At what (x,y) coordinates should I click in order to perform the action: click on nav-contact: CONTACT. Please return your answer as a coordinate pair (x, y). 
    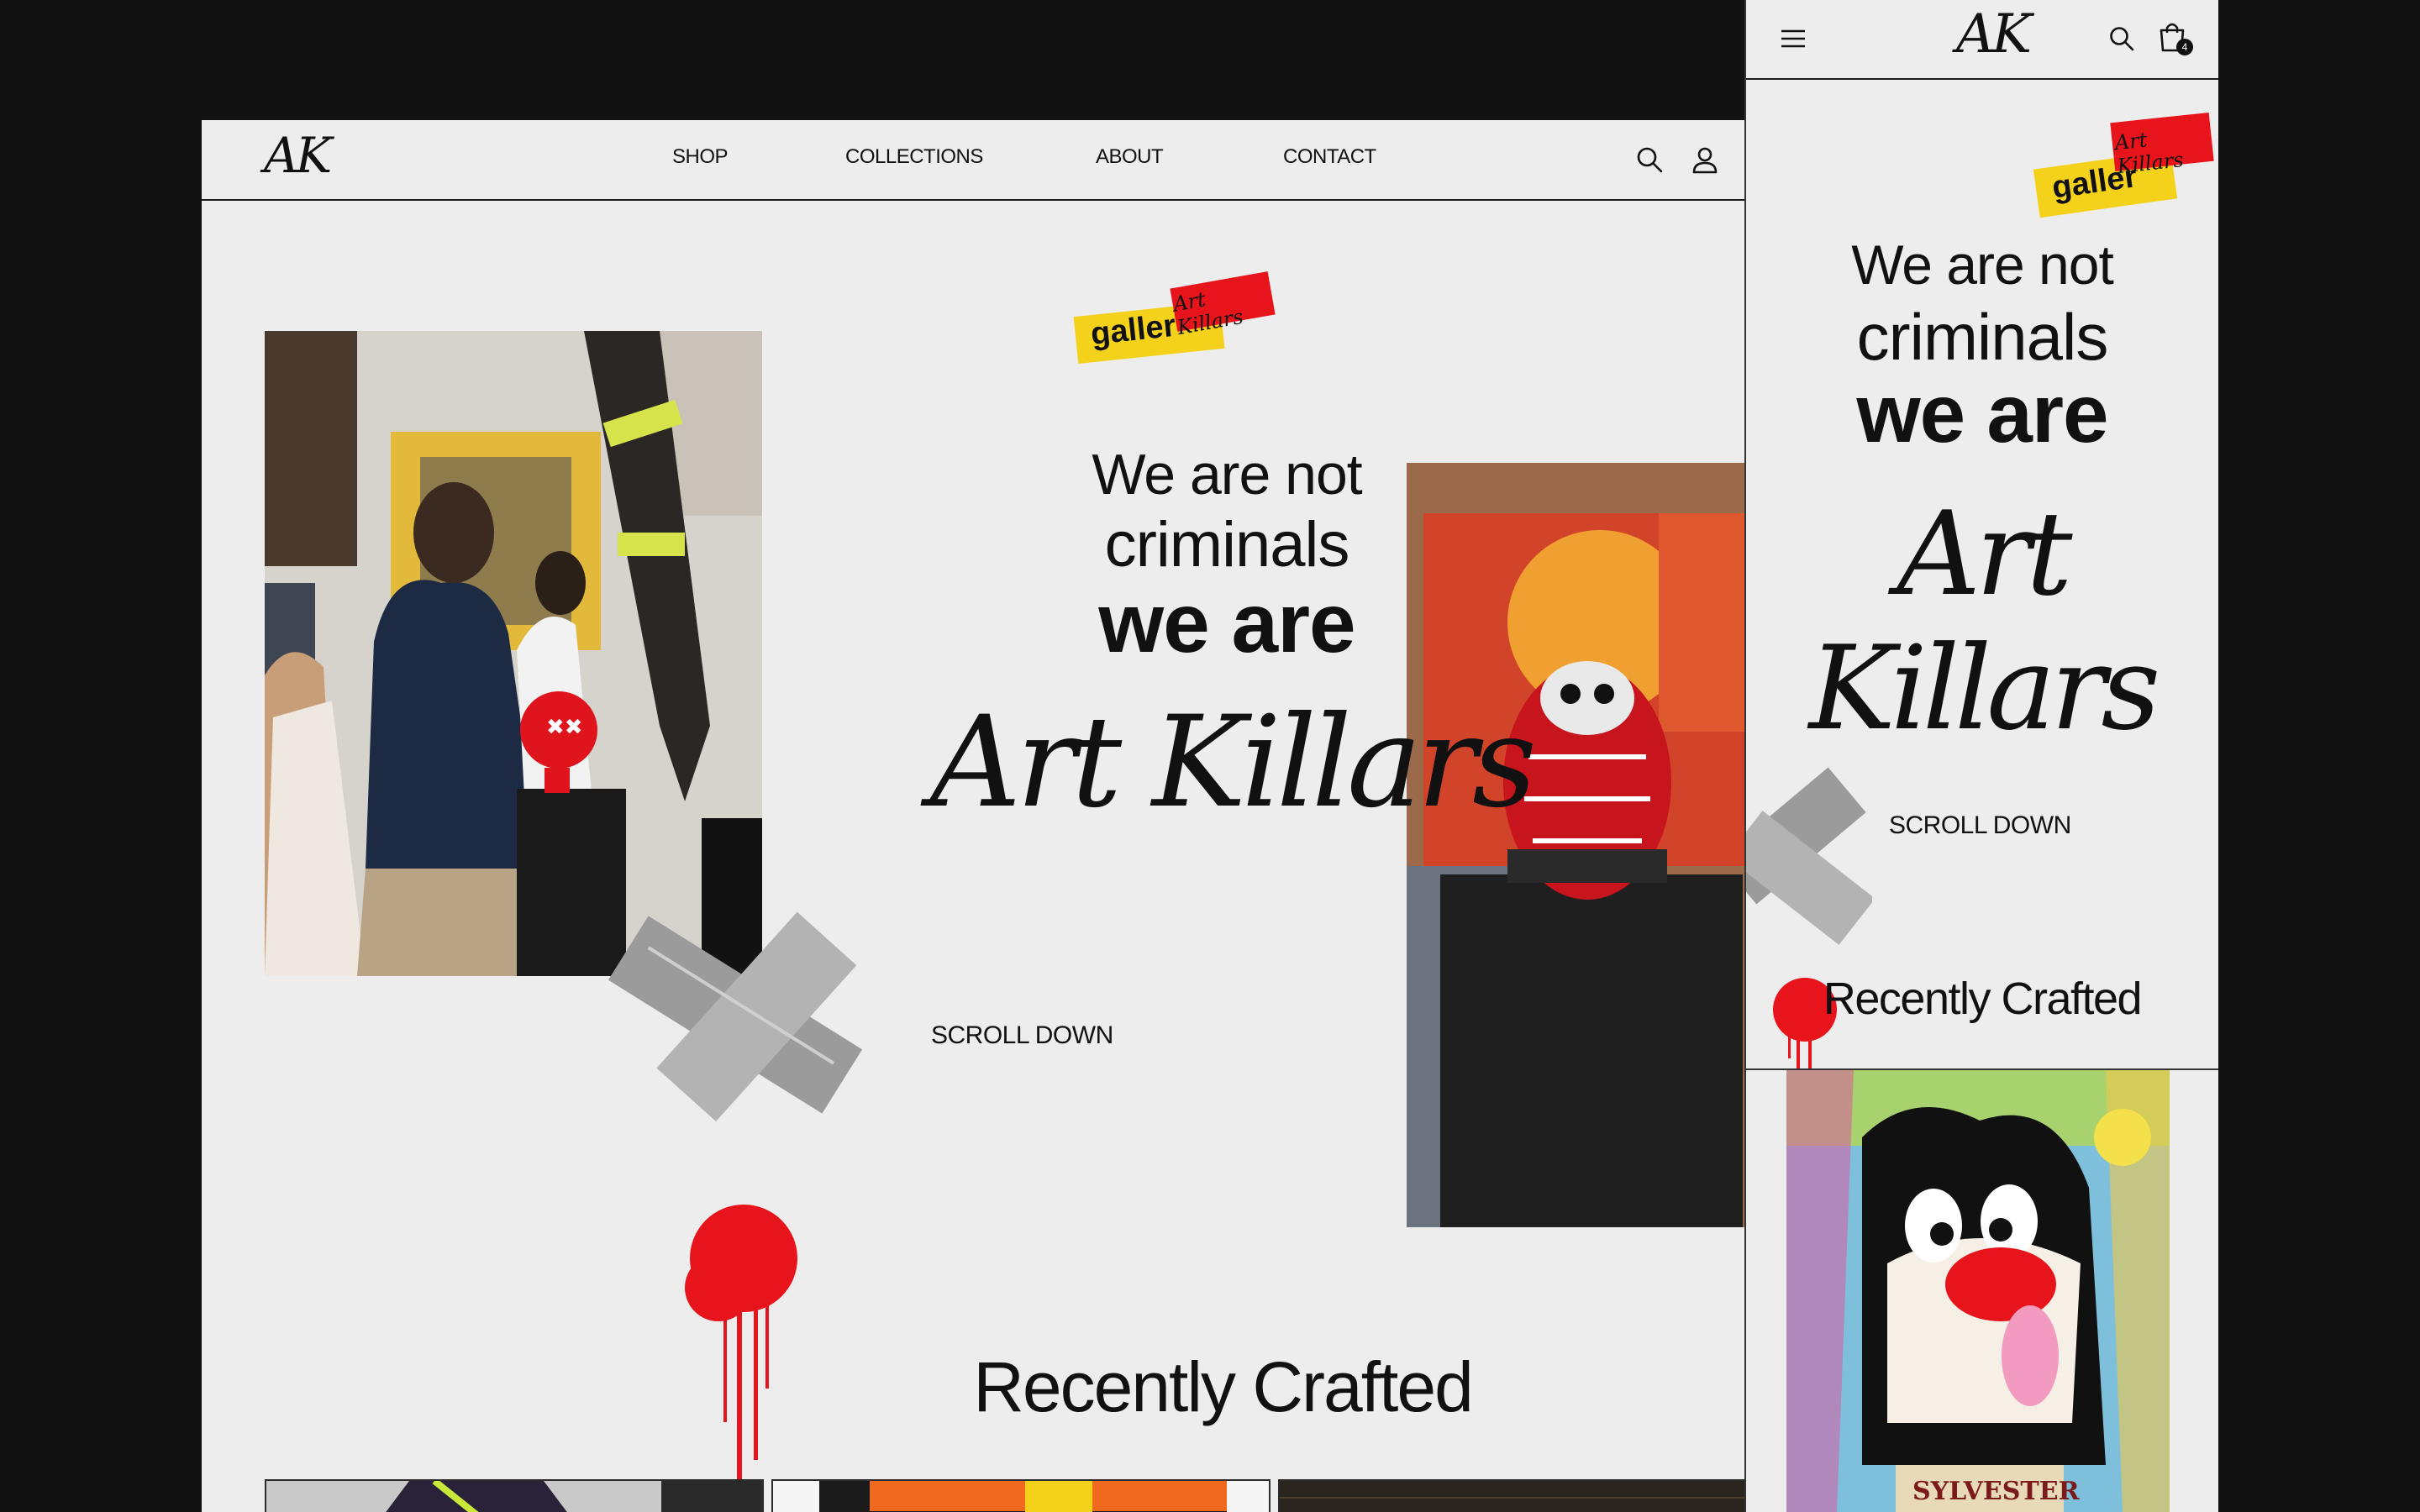
    Looking at the image, I should click on (1329, 157).